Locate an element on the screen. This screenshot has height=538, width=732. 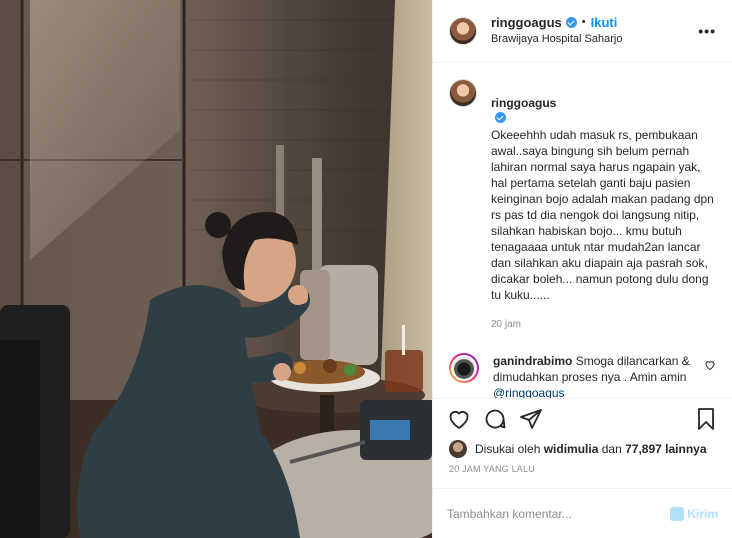
author-row: ringgoagus • Ikuti is located at coordinates (594, 22).